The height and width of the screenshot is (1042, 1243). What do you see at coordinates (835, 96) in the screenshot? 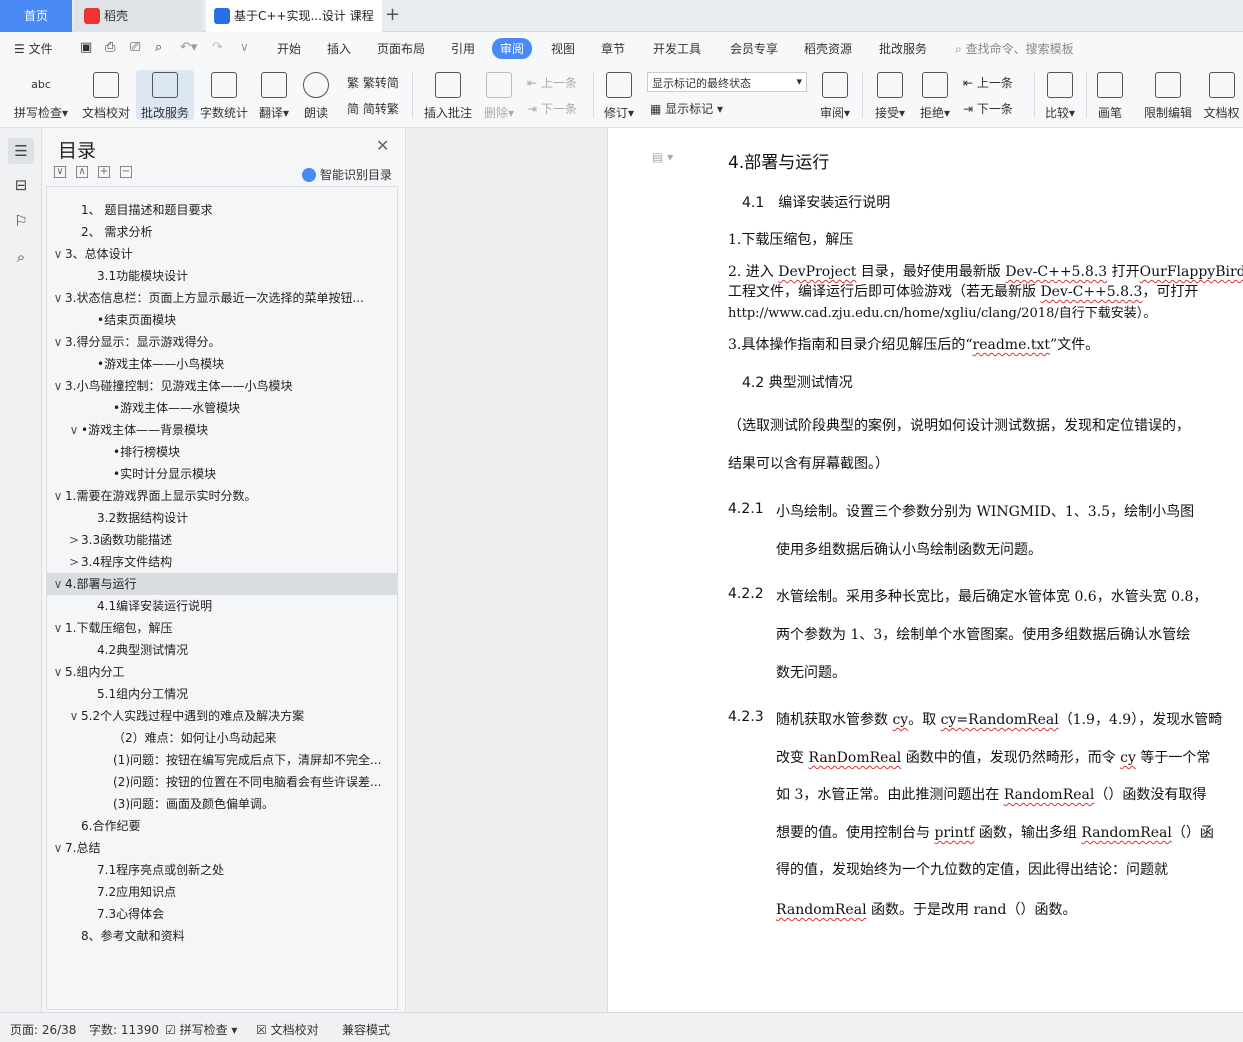
I see `review-pane-button: 审阅▾` at bounding box center [835, 96].